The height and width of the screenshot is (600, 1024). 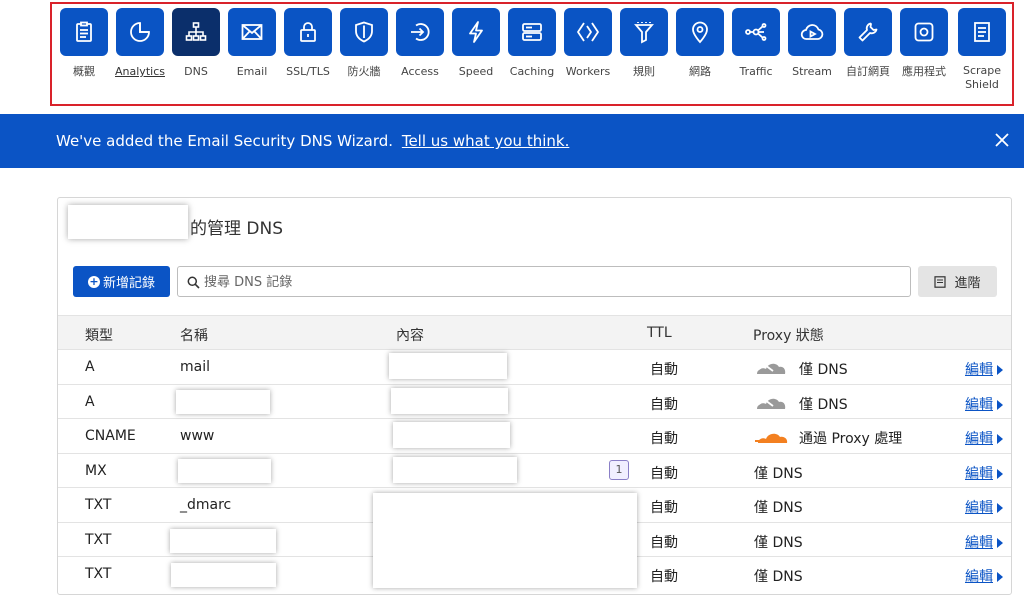 What do you see at coordinates (851, 439) in the screenshot?
I see `proxy-status: 通過 Proxy 處理` at bounding box center [851, 439].